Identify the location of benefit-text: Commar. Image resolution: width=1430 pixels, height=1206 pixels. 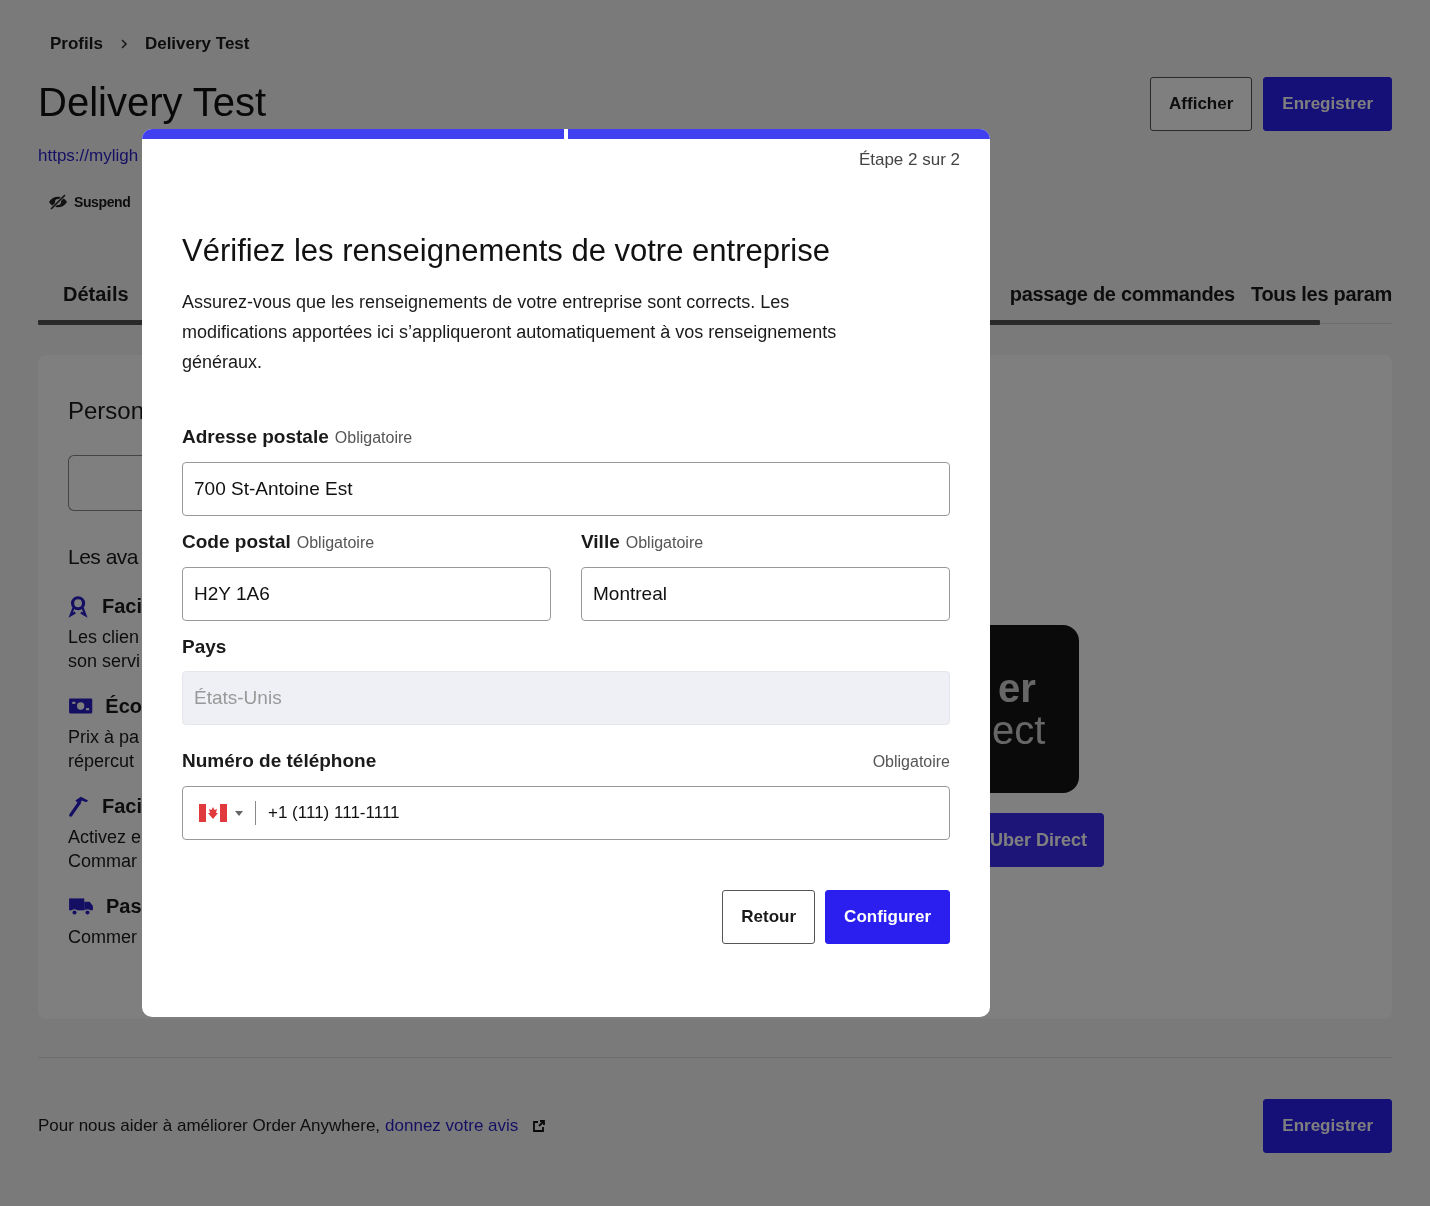
(103, 861).